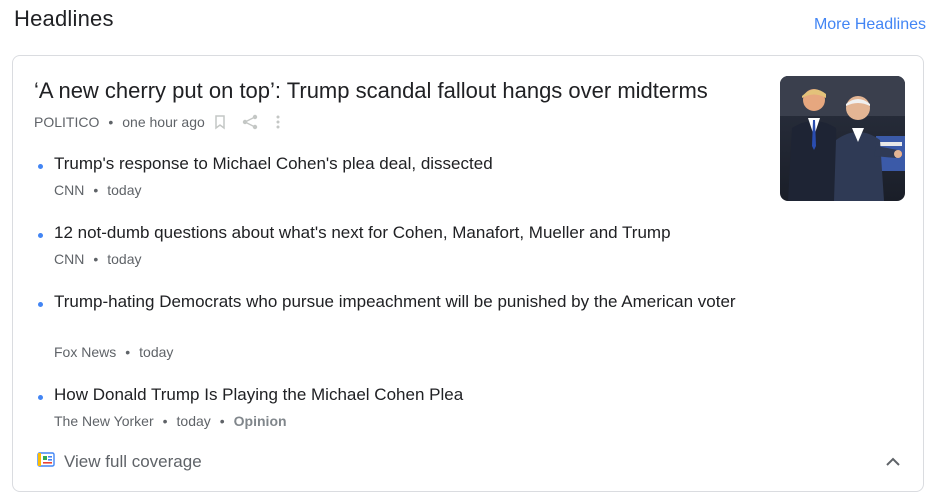  Describe the element at coordinates (278, 122) in the screenshot. I see `more-vert-icon` at that location.